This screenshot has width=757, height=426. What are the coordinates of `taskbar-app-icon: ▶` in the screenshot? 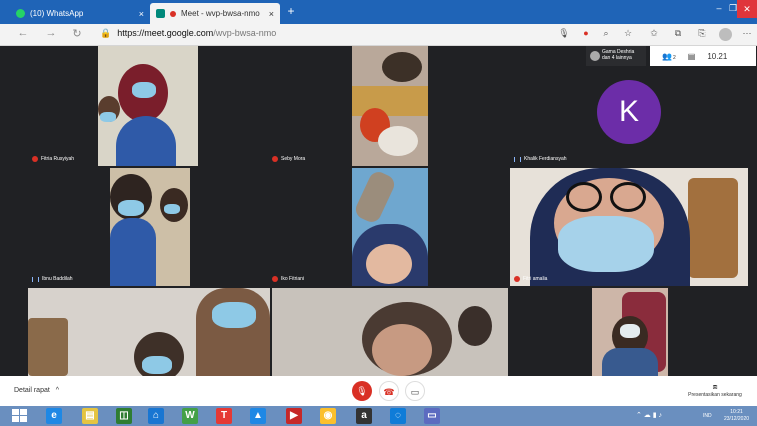 It's located at (294, 416).